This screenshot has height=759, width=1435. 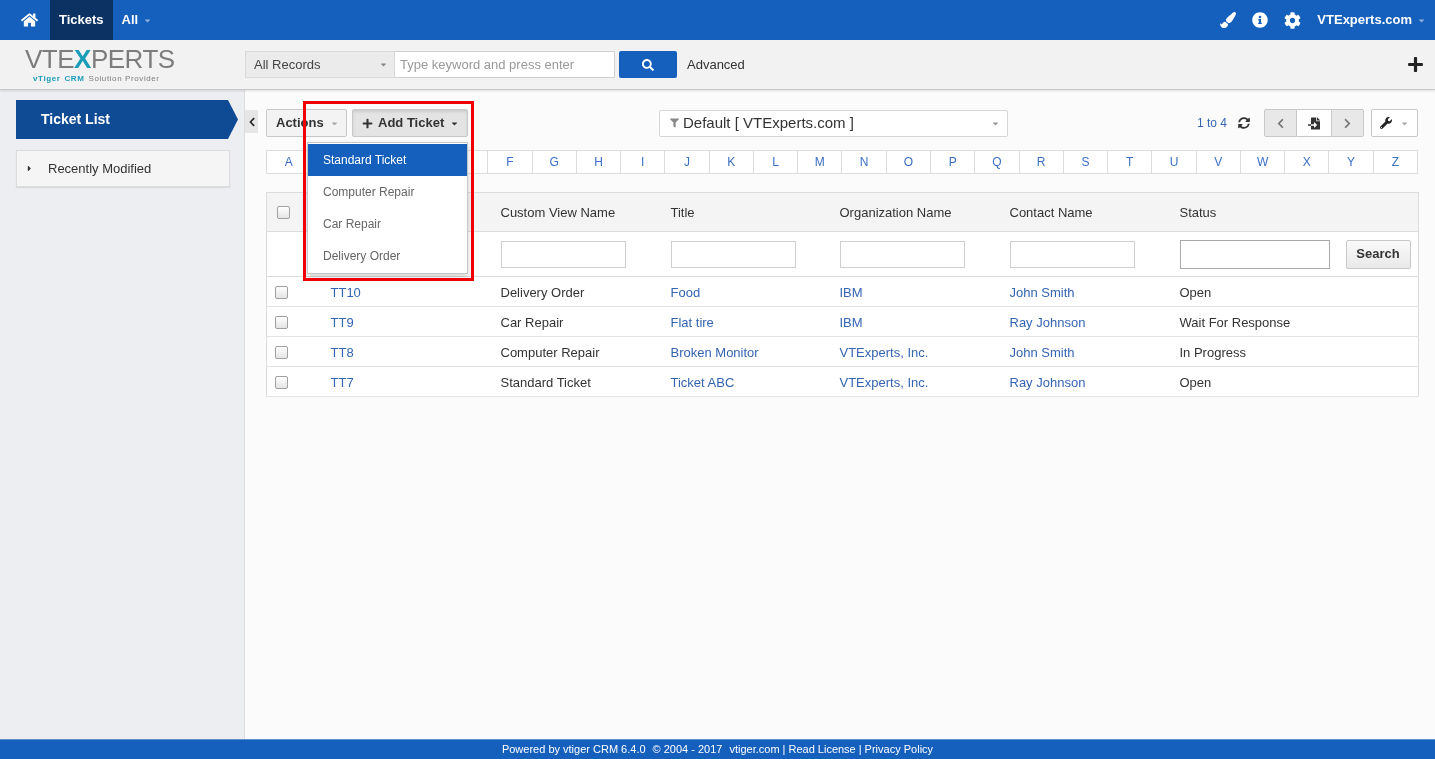 I want to click on search-icon, so click(x=648, y=64).